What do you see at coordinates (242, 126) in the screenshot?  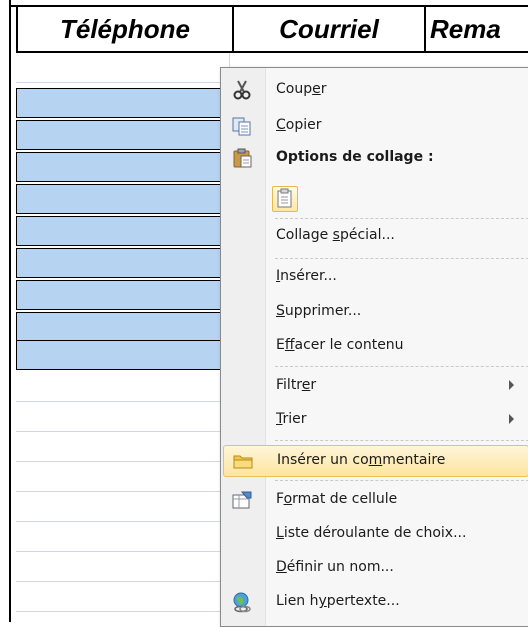 I see `copy-icon` at bounding box center [242, 126].